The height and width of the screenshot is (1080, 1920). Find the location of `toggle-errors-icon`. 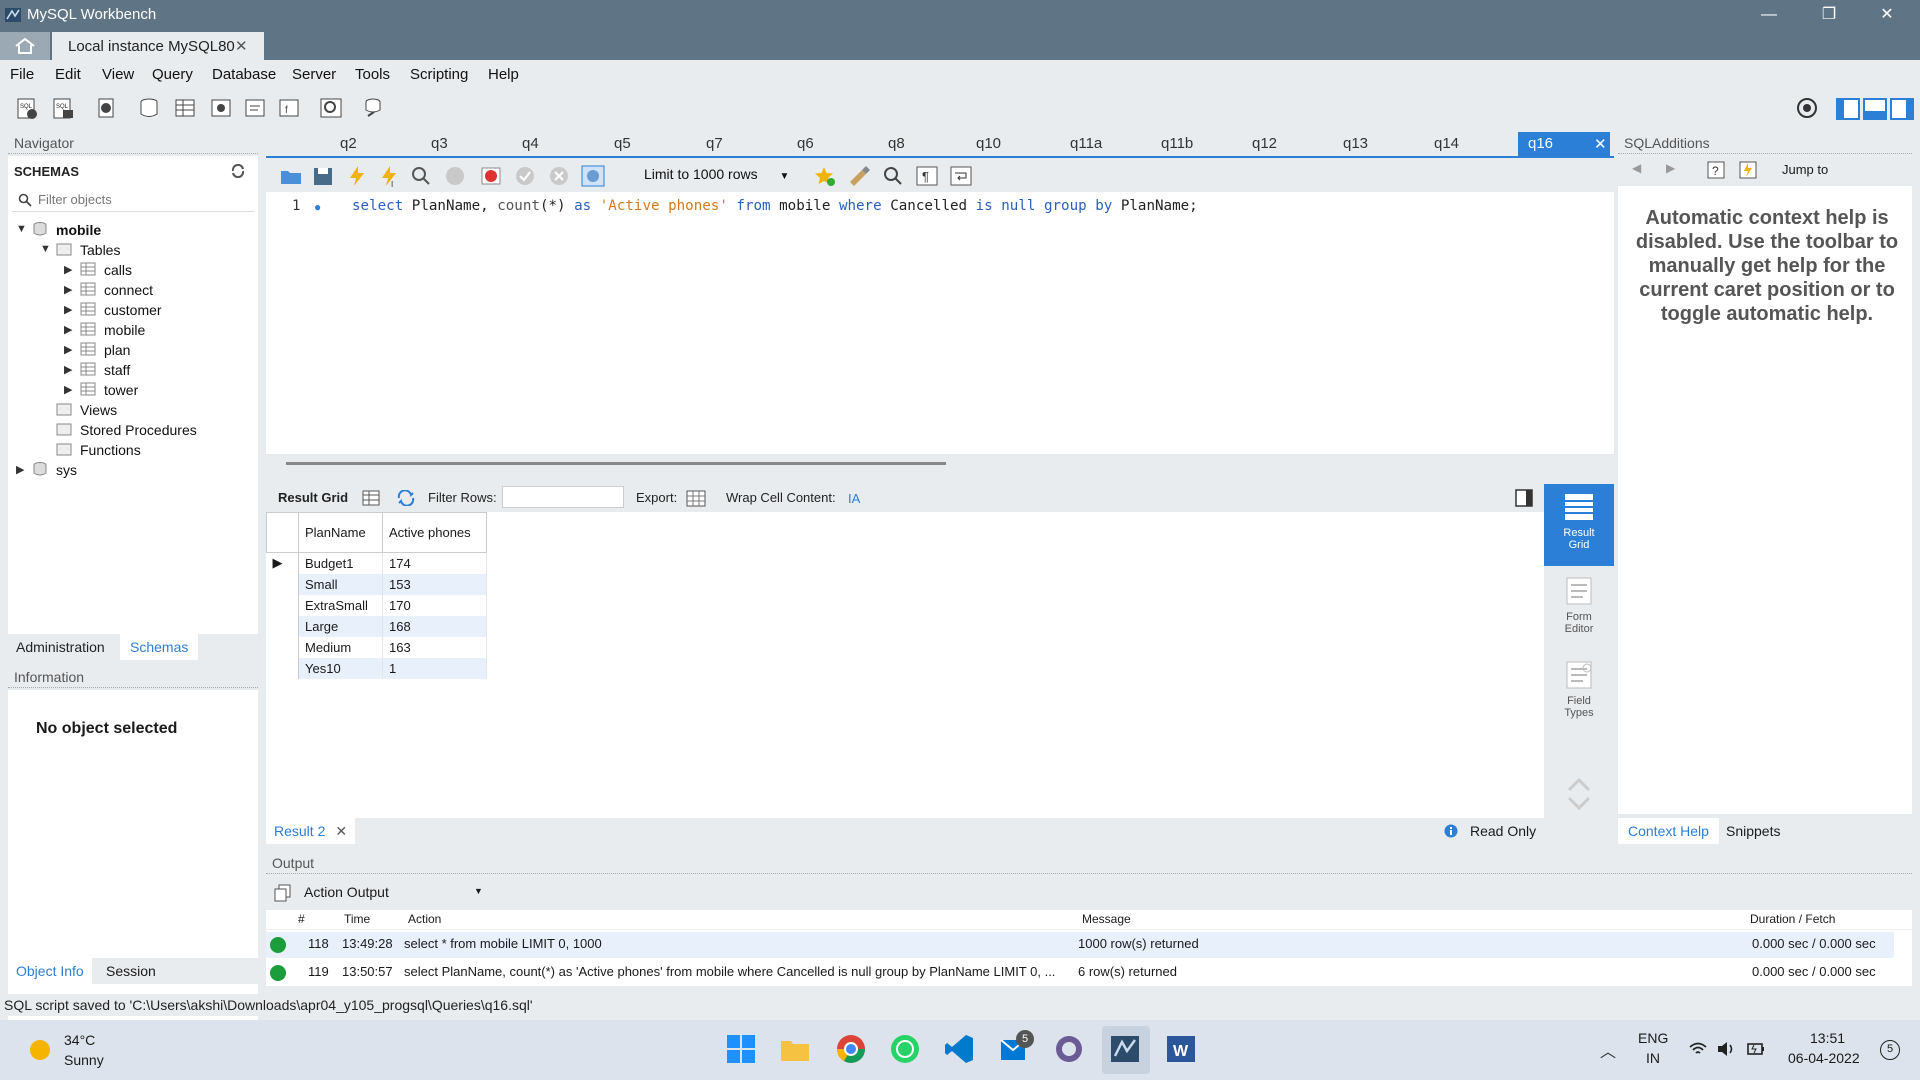

toggle-errors-icon is located at coordinates (491, 176).